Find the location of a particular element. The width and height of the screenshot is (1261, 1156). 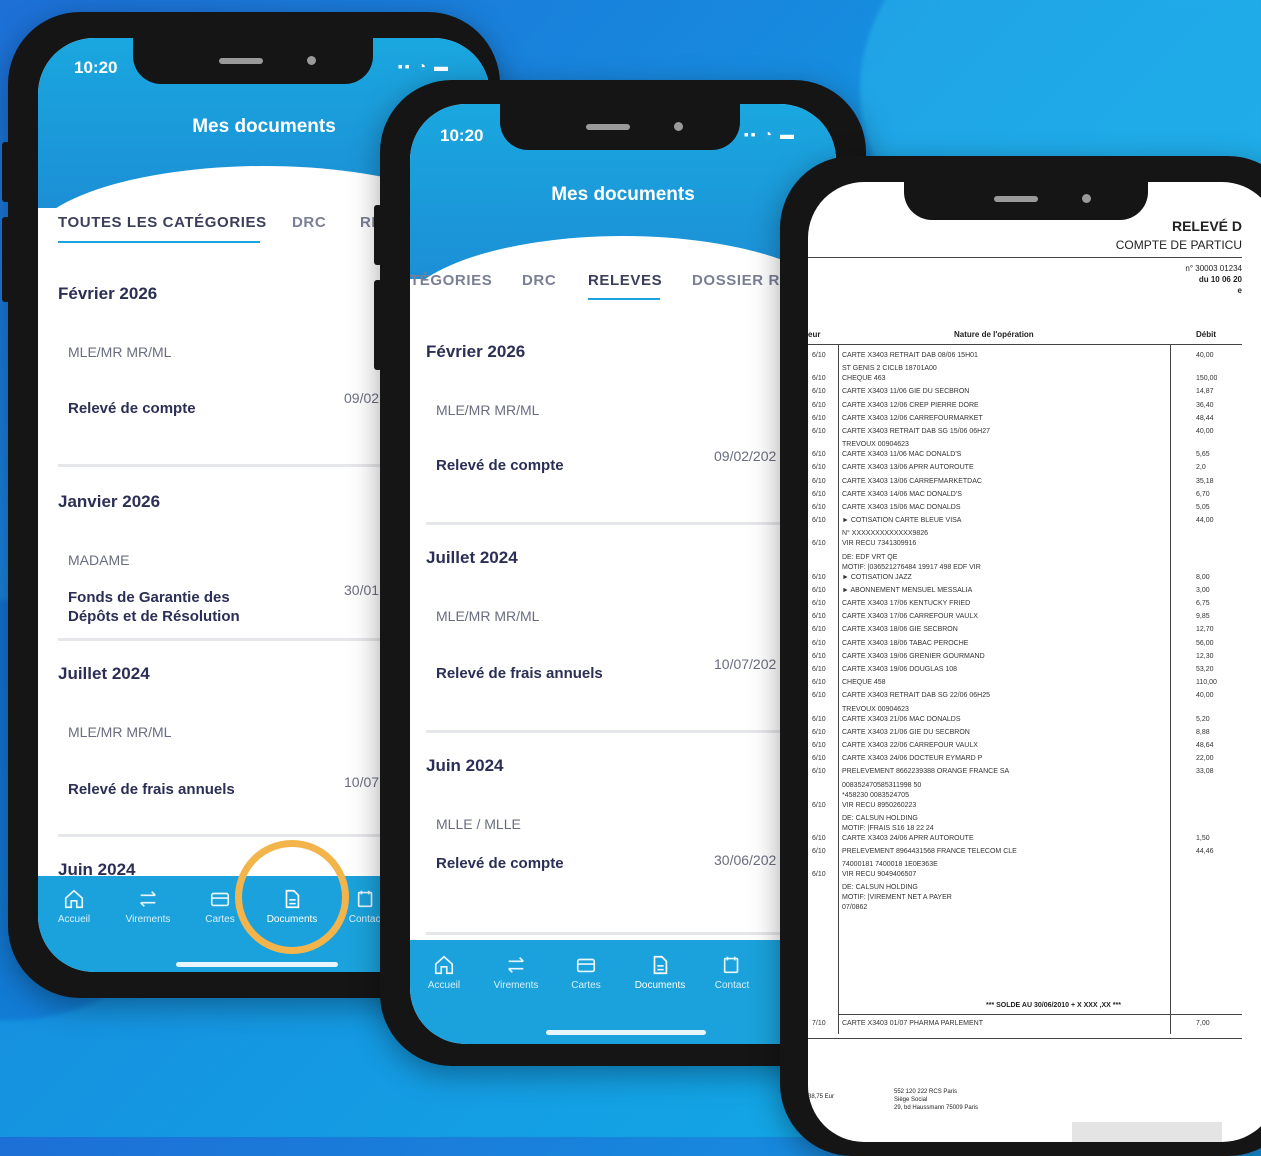

tab-all-categories: TOUTES LES CATÉGORIES is located at coordinates (162, 222).